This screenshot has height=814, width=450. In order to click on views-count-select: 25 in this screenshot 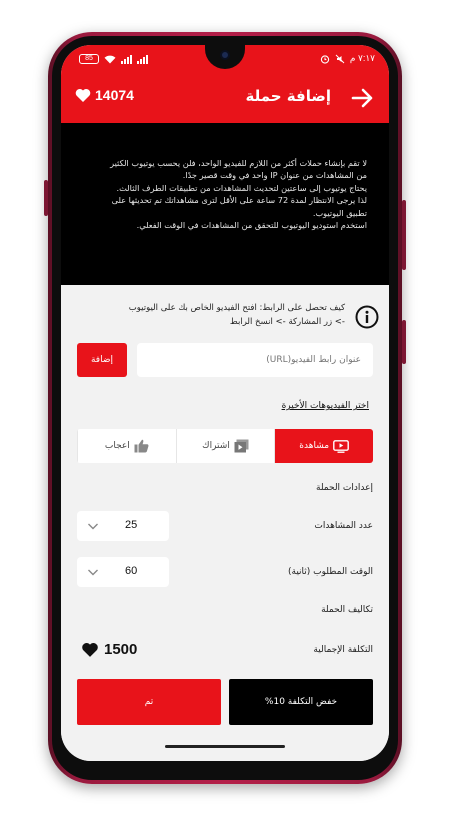, I will do `click(123, 526)`.